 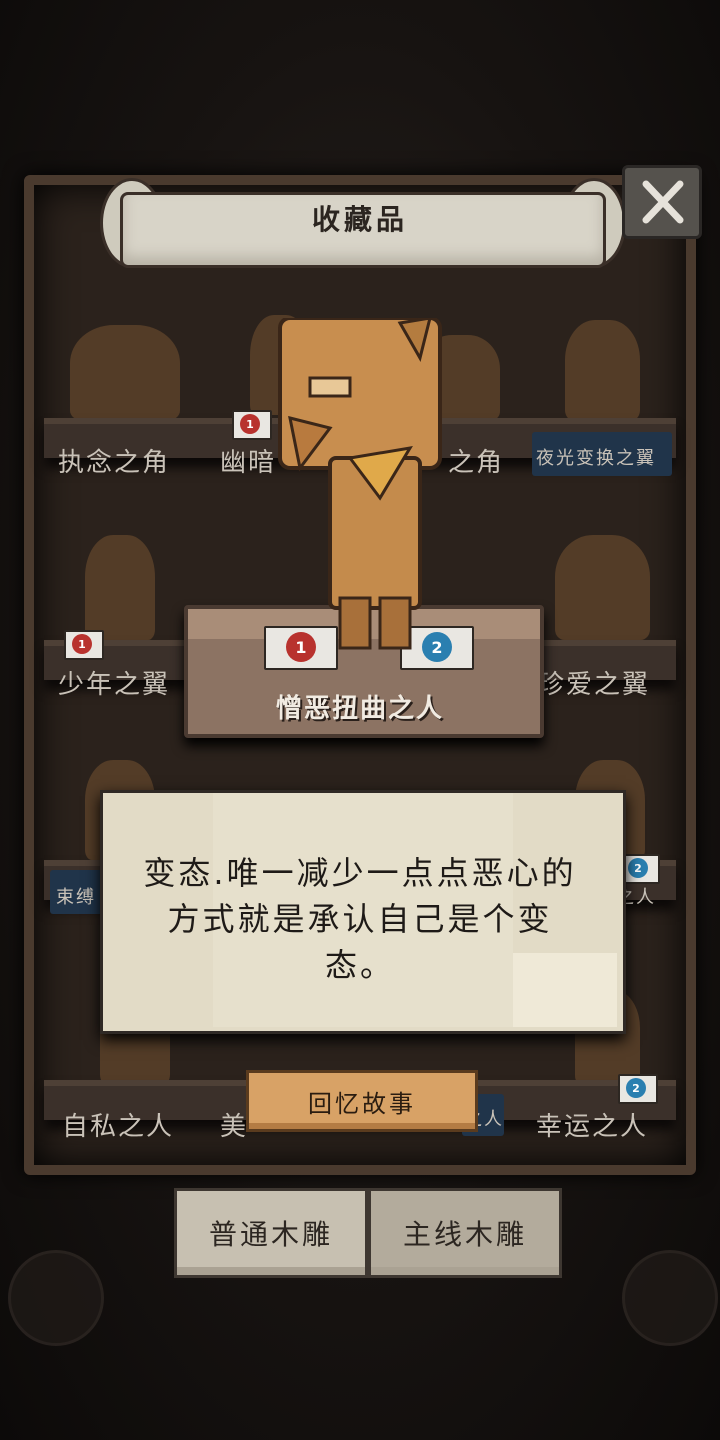 What do you see at coordinates (359, 219) in the screenshot?
I see `page-title: 收藏品` at bounding box center [359, 219].